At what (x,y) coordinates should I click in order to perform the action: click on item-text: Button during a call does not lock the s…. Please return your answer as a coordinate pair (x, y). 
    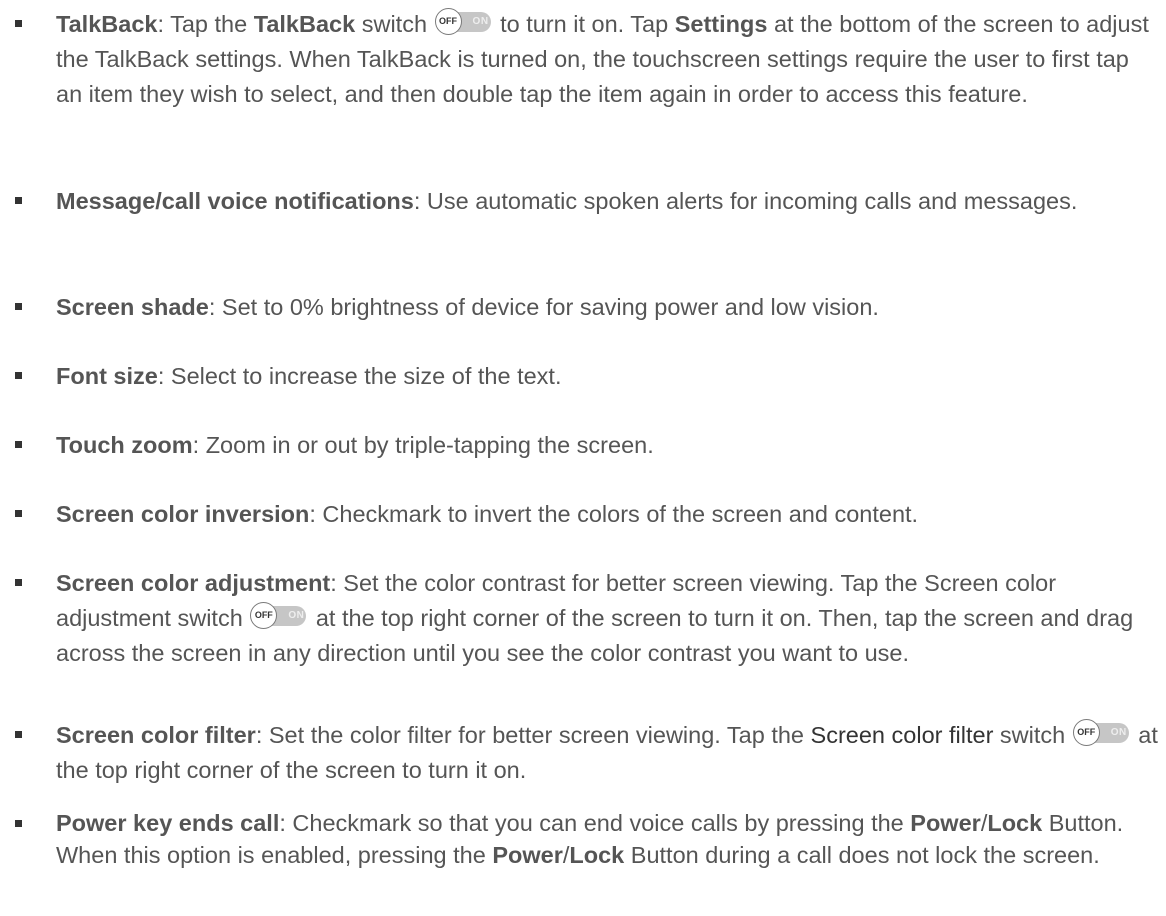
    Looking at the image, I should click on (862, 855).